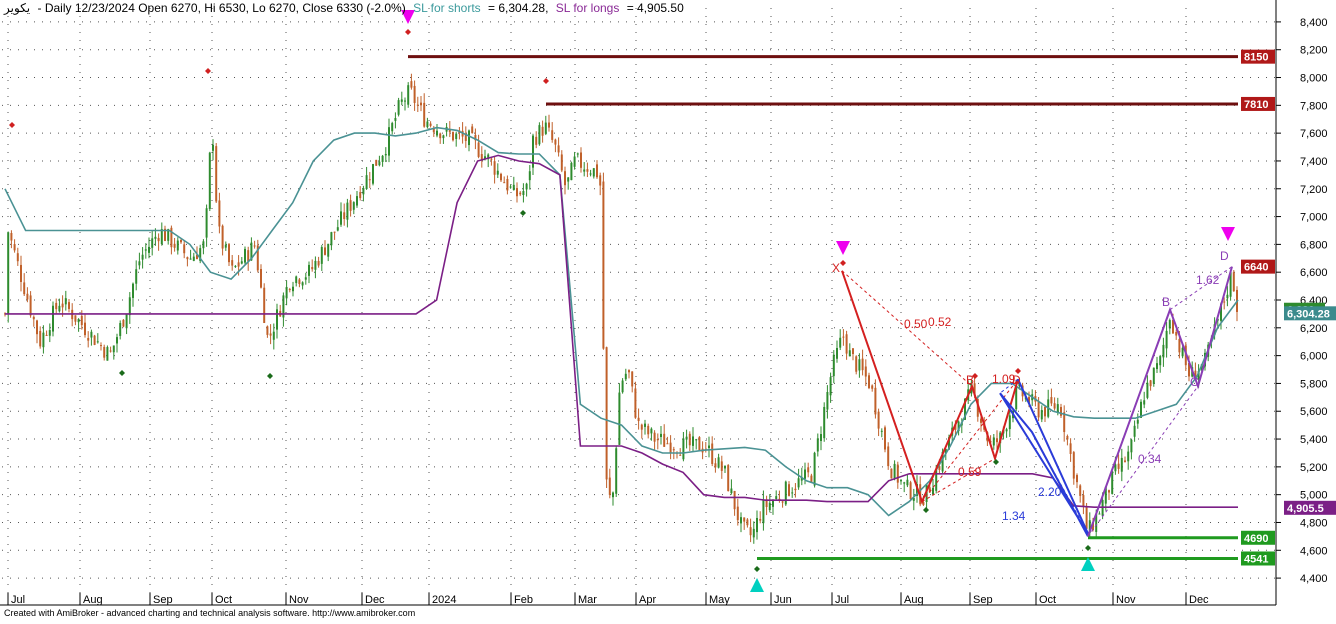 This screenshot has height=624, width=1336. Describe the element at coordinates (163, 600) in the screenshot. I see `x-tick-label: Sep` at that location.